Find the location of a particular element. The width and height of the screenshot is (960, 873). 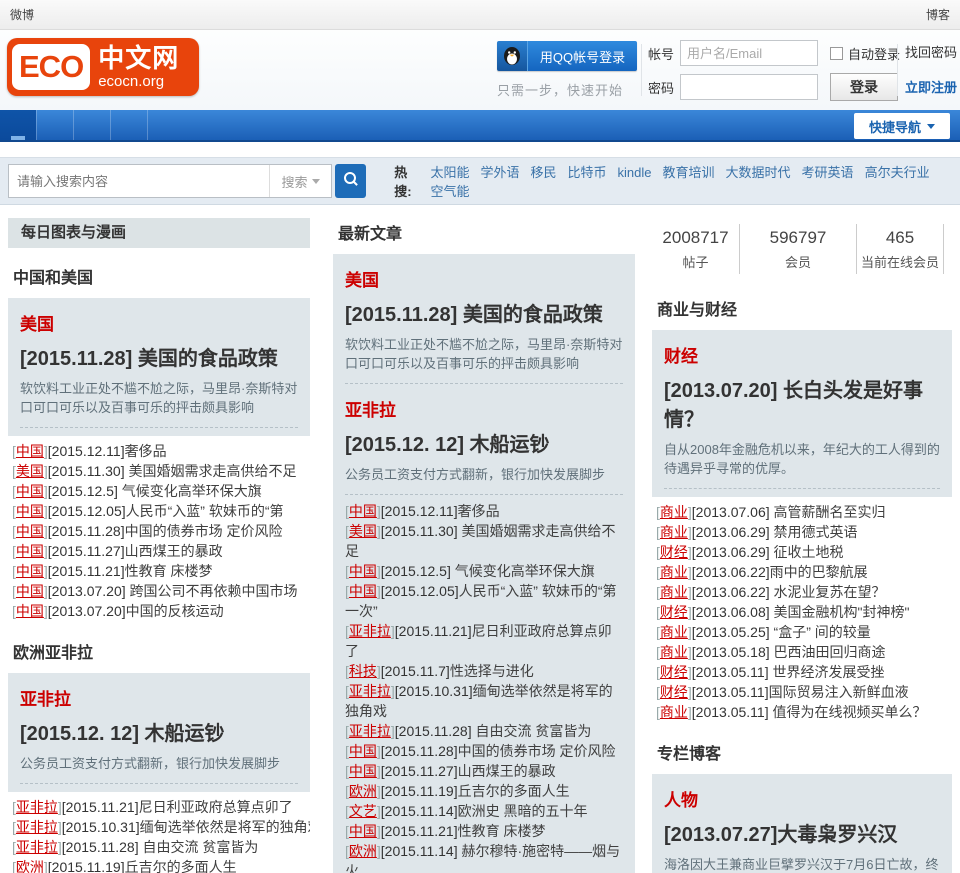

panel-header-daily-charts: 每日图表与漫画 is located at coordinates (159, 233).